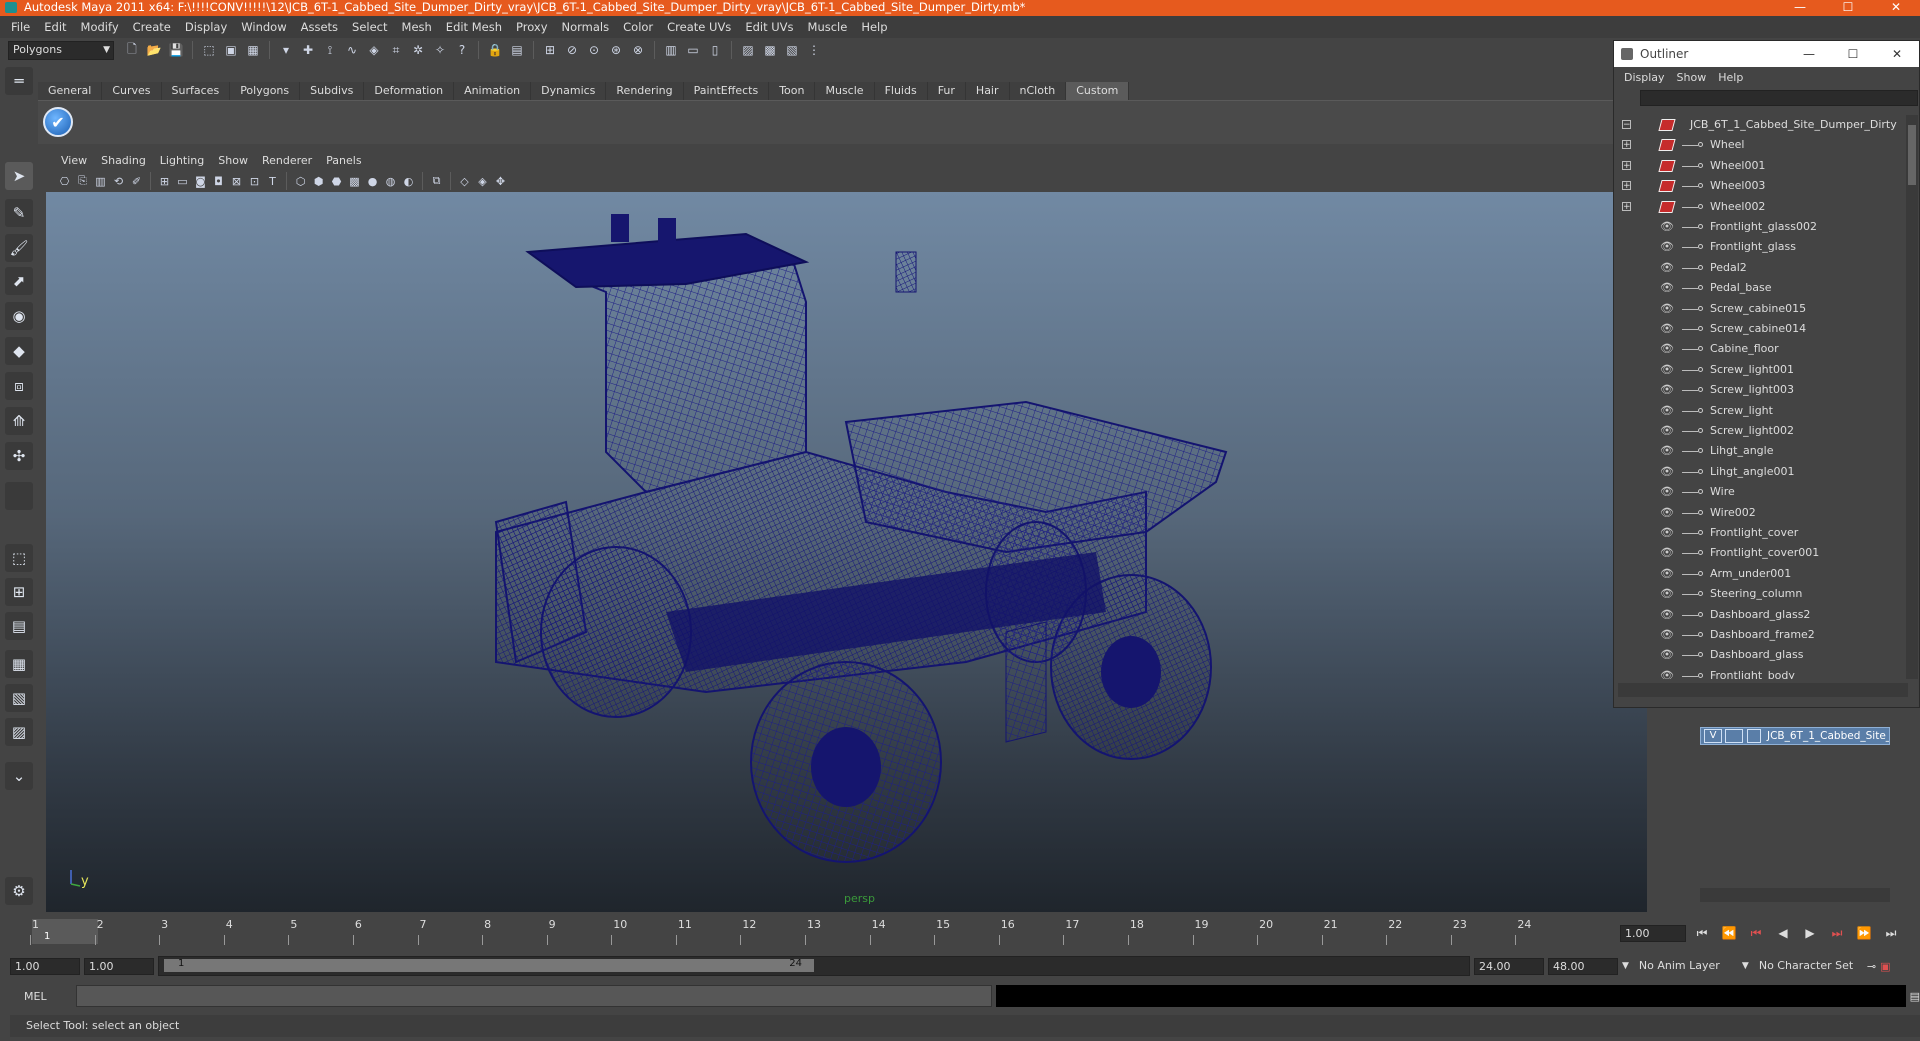 The image size is (1920, 1041). What do you see at coordinates (319, 27) in the screenshot?
I see `menu-assets: Assets` at bounding box center [319, 27].